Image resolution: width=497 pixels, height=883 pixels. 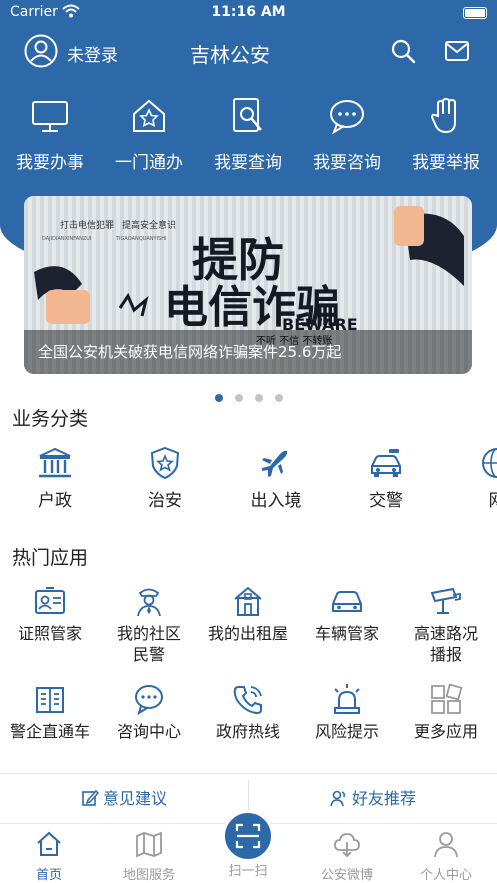 What do you see at coordinates (474, 478) in the screenshot?
I see `category-internet: 网` at bounding box center [474, 478].